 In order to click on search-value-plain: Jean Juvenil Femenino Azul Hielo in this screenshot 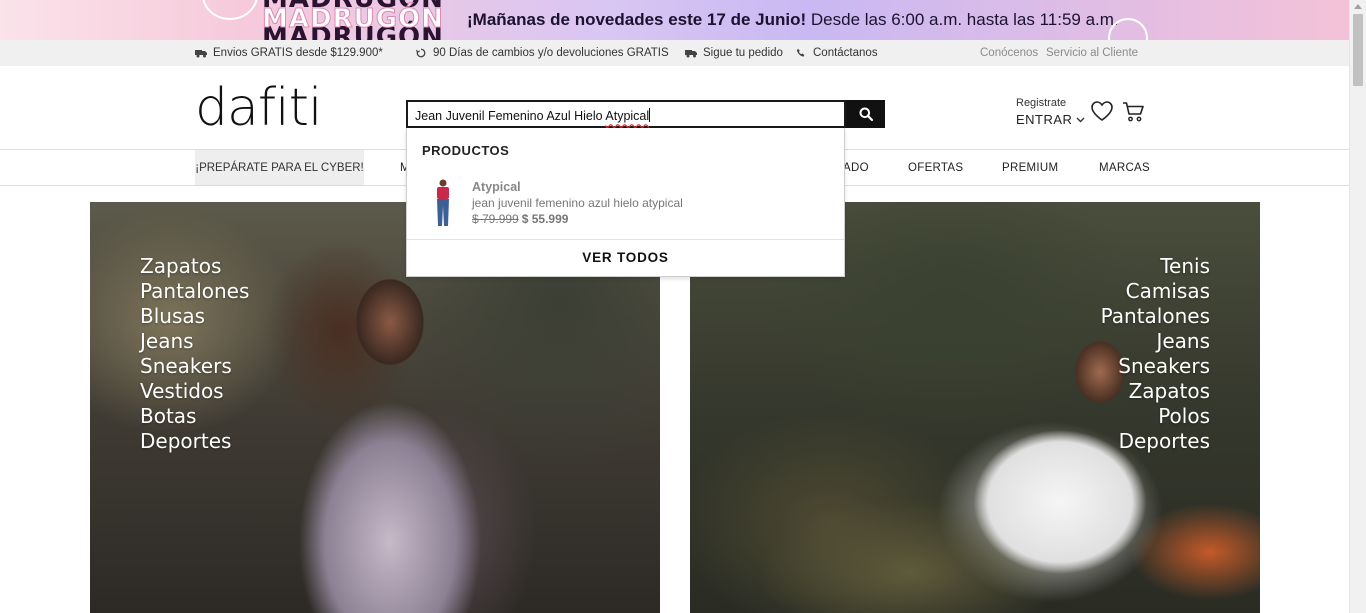, I will do `click(510, 116)`.